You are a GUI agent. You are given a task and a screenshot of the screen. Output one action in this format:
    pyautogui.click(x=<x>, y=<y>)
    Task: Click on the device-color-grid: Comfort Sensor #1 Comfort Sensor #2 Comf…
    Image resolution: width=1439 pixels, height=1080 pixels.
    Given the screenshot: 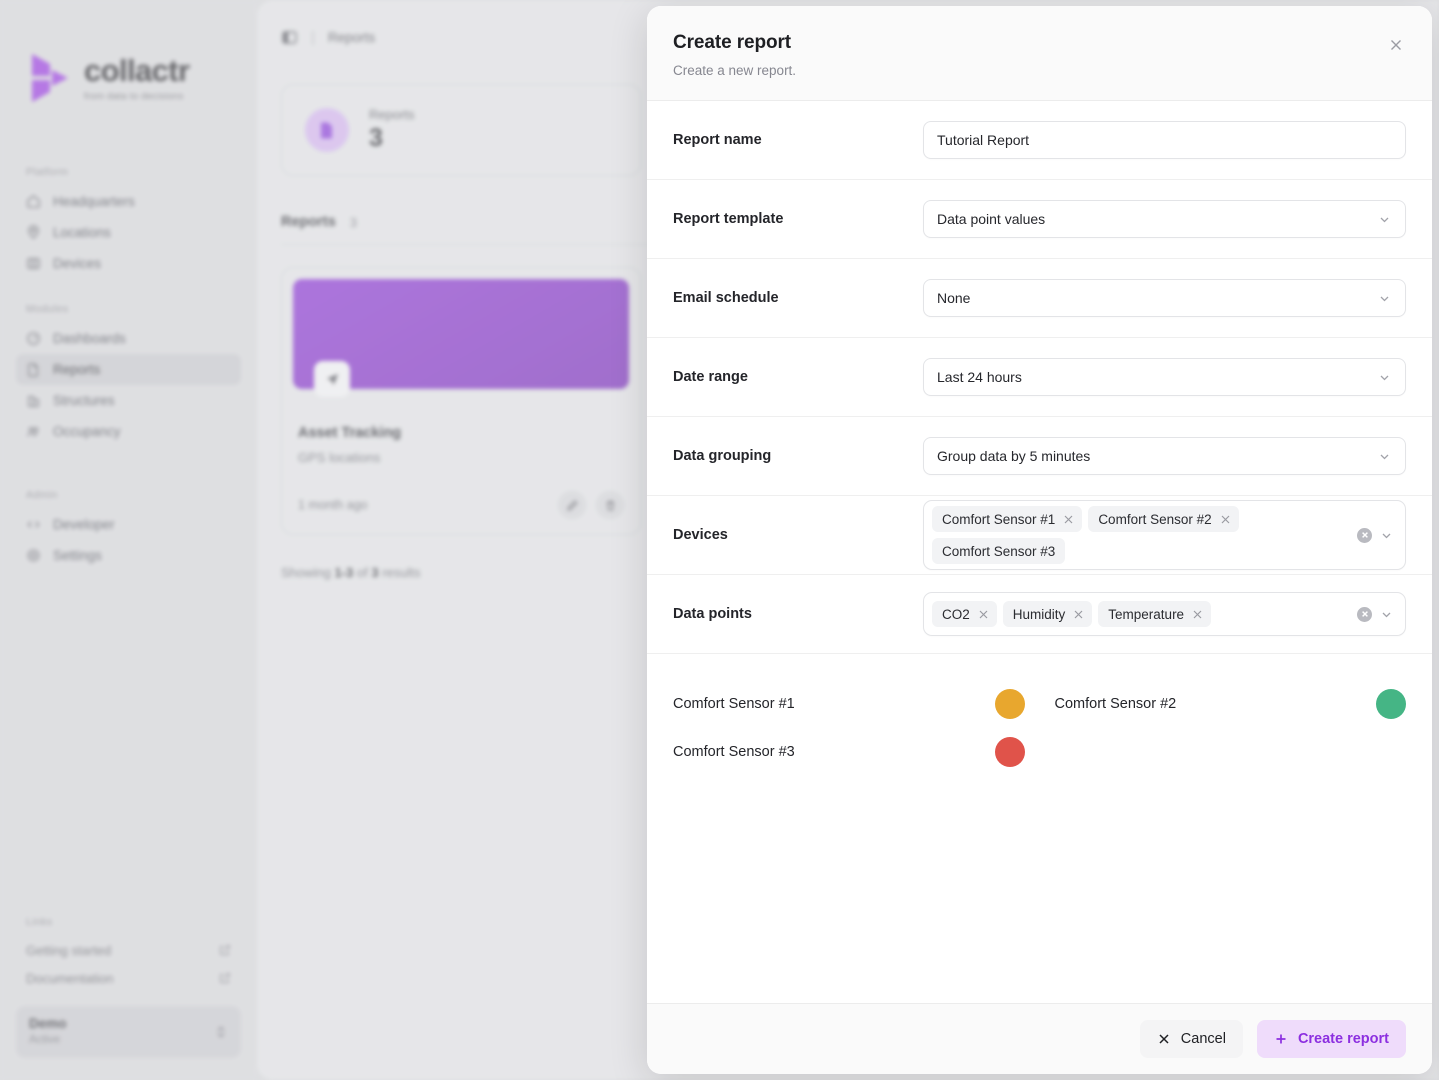 What is the action you would take?
    pyautogui.click(x=1039, y=728)
    